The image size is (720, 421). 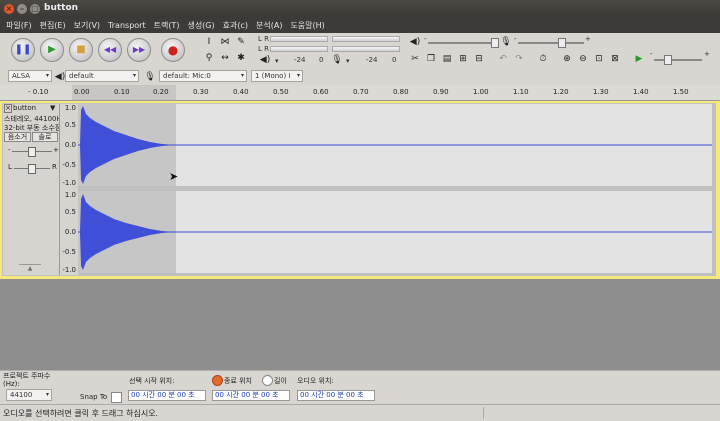 I want to click on minimize-window-icon: –, so click(x=22, y=9).